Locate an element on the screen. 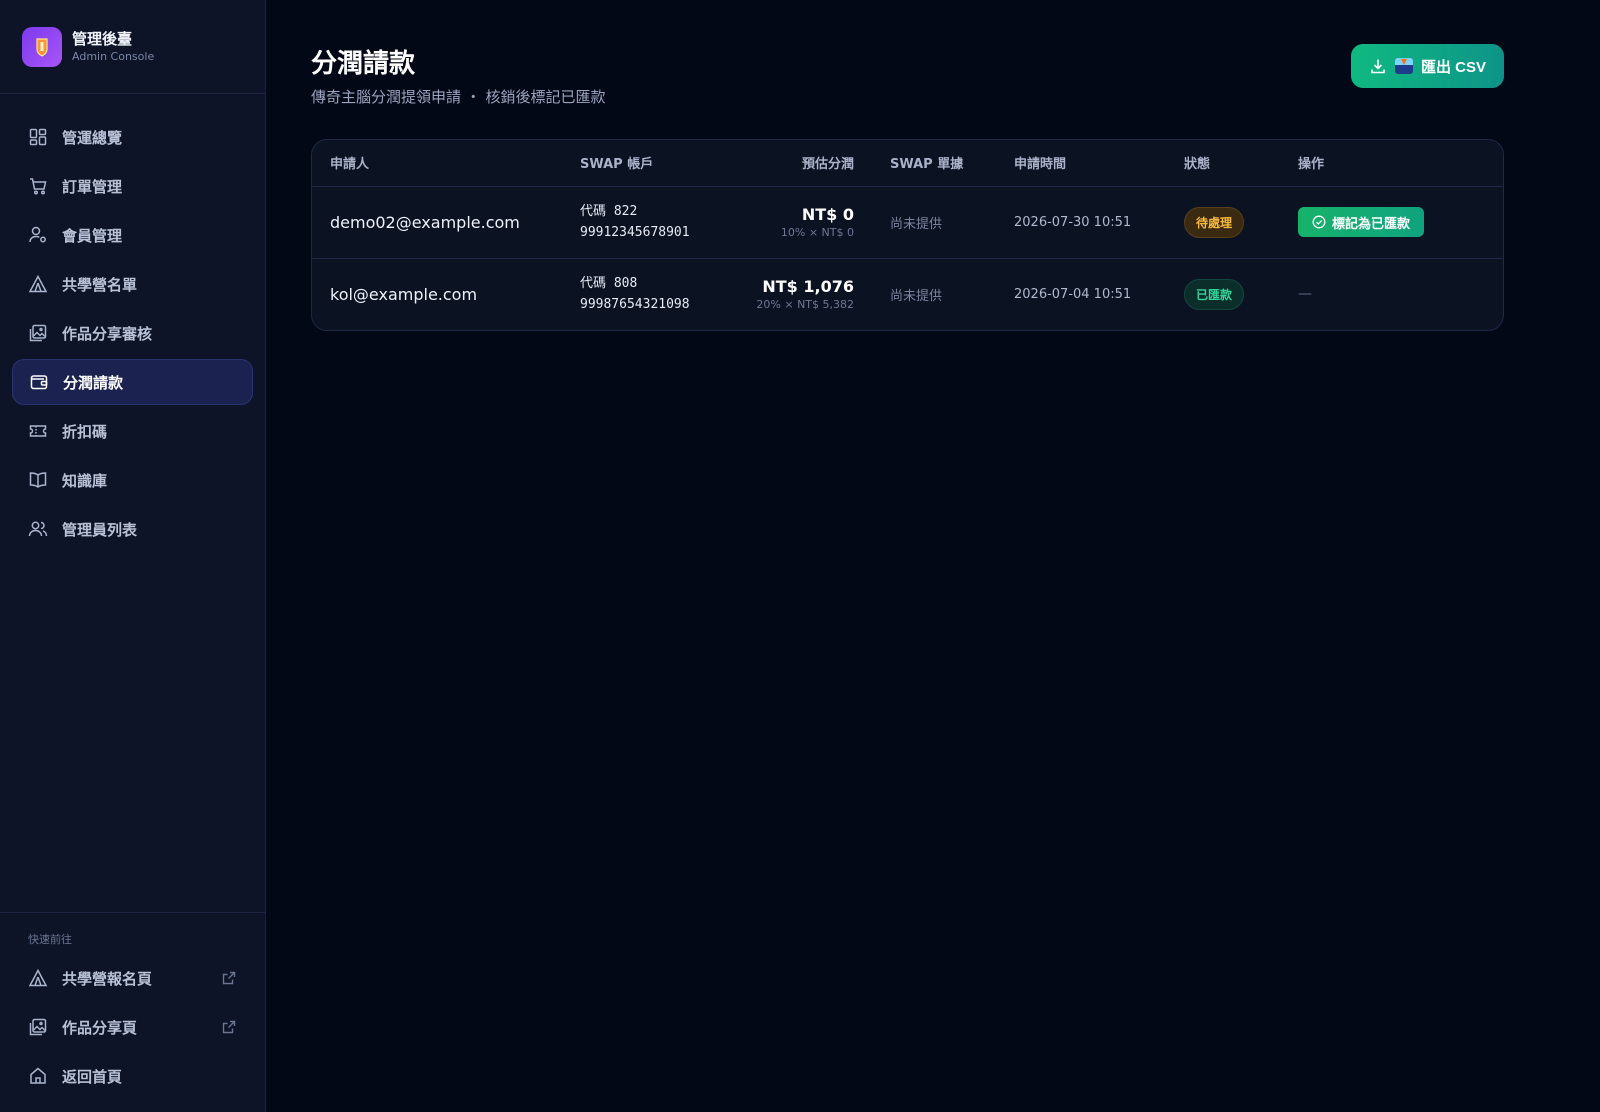 The image size is (1600, 1112). download-icon is located at coordinates (1378, 66).